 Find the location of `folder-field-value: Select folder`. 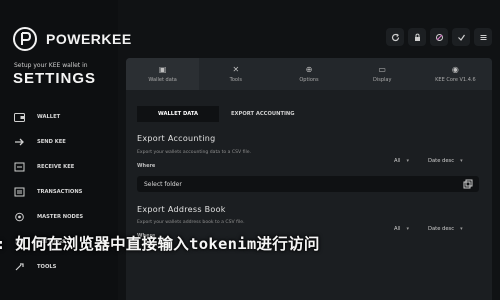

folder-field-value: Select folder is located at coordinates (163, 184).